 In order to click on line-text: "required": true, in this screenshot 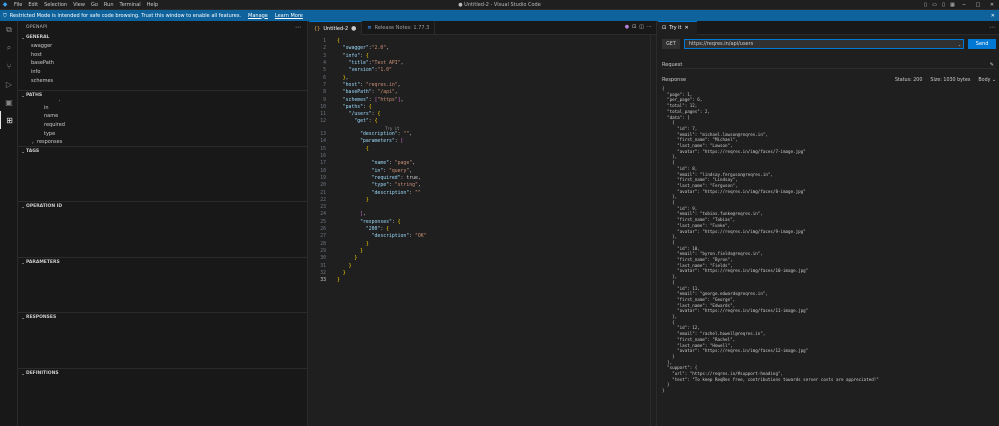, I will do `click(396, 178)`.